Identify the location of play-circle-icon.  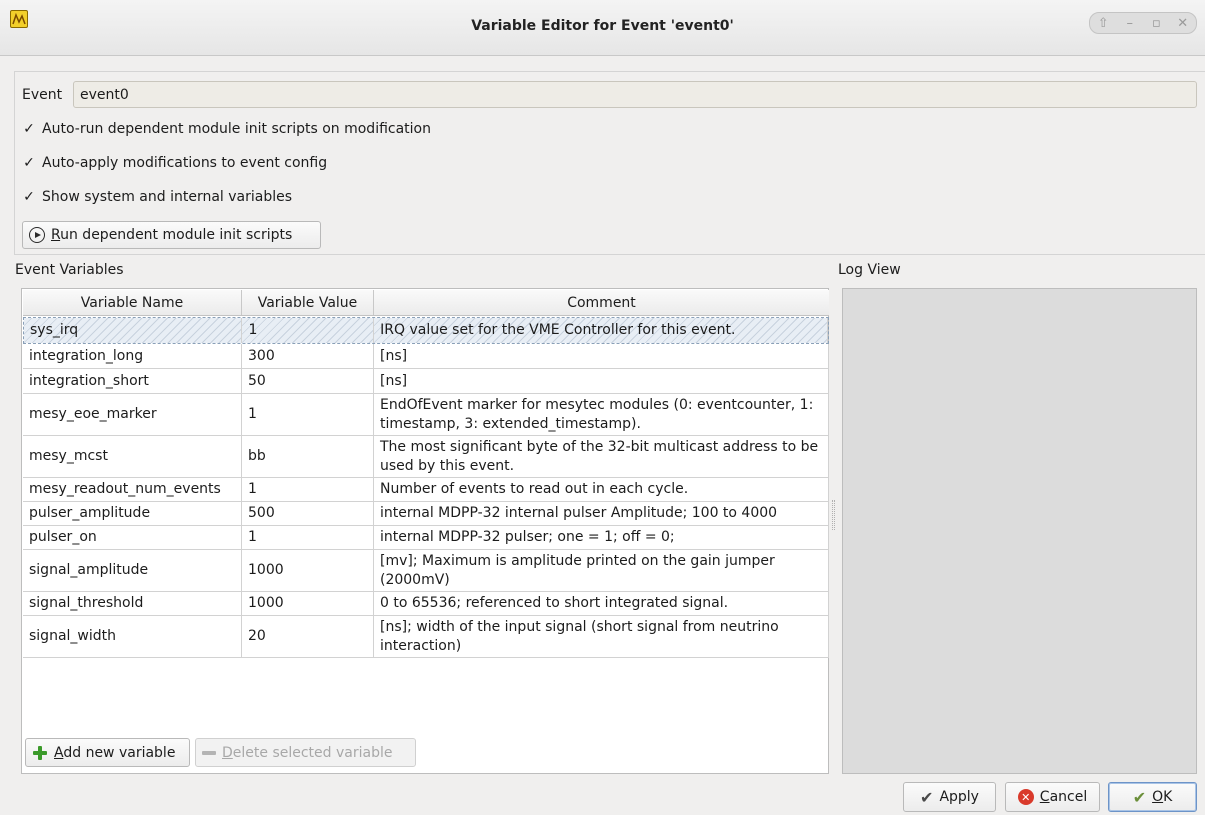
(37, 235).